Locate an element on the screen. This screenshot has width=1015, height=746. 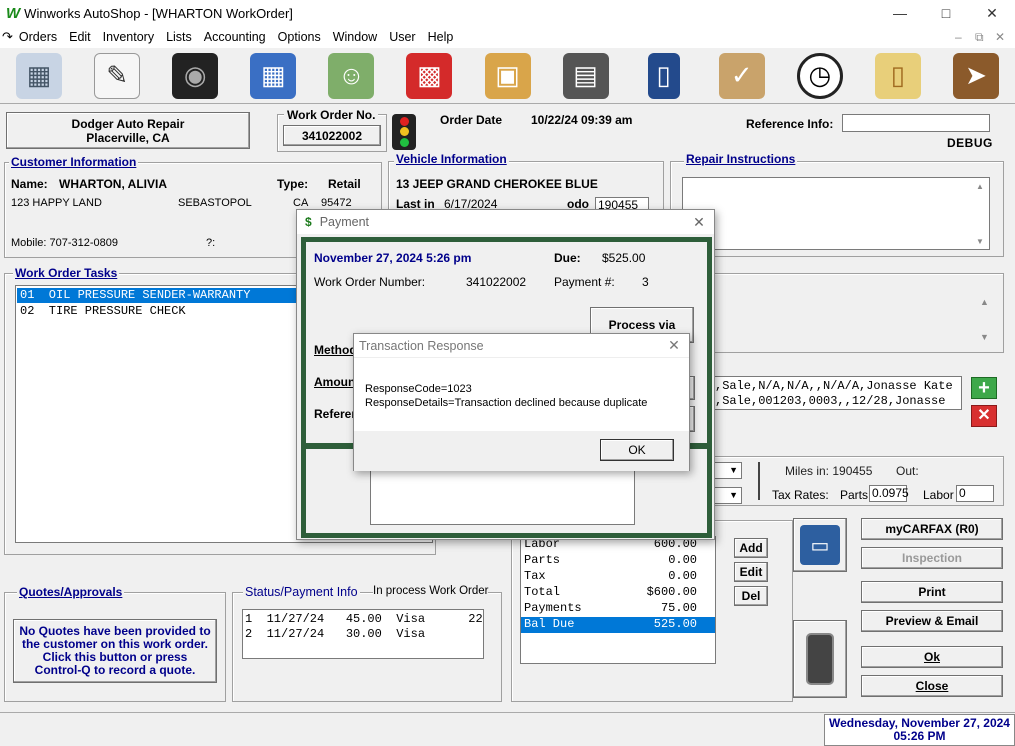
repair-scroll-up-icon: ▲ is located at coordinates (980, 186).